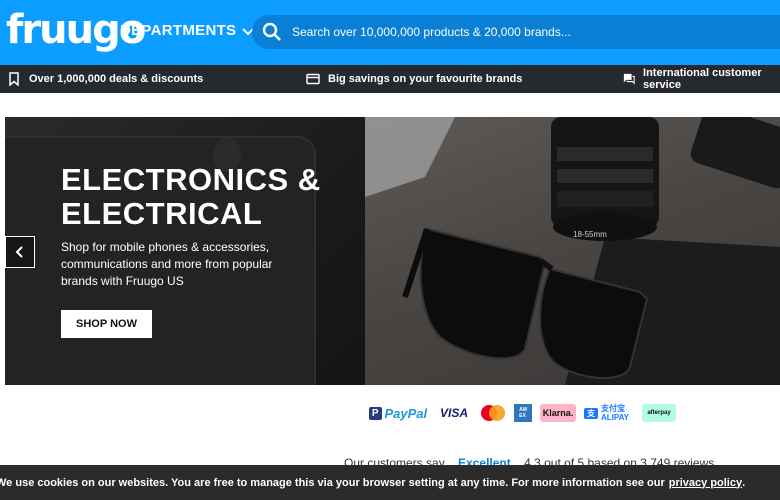  What do you see at coordinates (522, 32) in the screenshot?
I see `search-input` at bounding box center [522, 32].